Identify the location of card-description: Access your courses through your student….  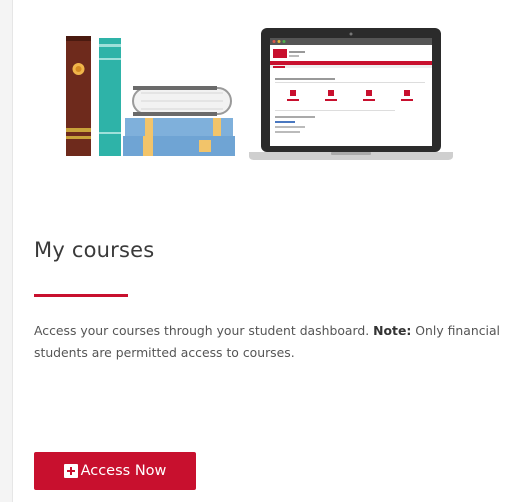
(269, 342).